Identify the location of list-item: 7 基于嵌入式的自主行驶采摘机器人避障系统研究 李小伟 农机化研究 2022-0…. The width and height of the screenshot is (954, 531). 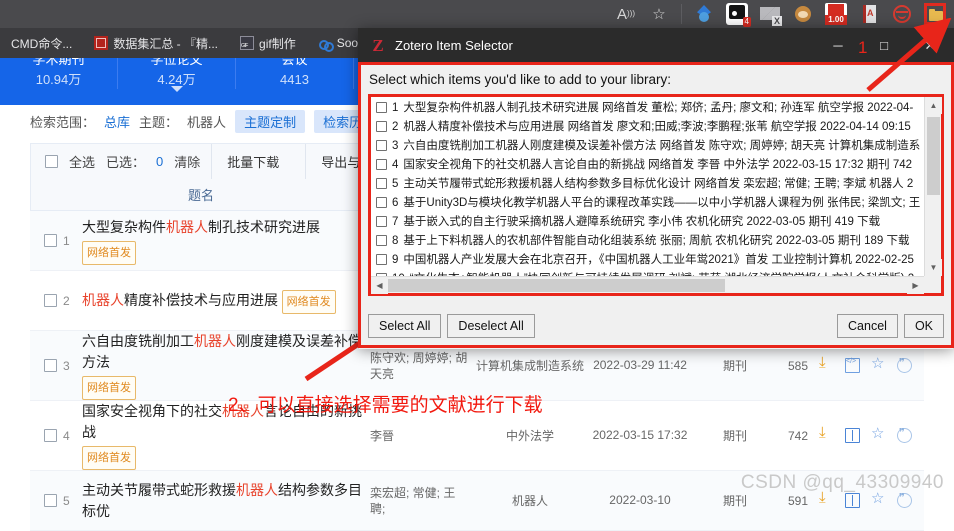
(648, 222).